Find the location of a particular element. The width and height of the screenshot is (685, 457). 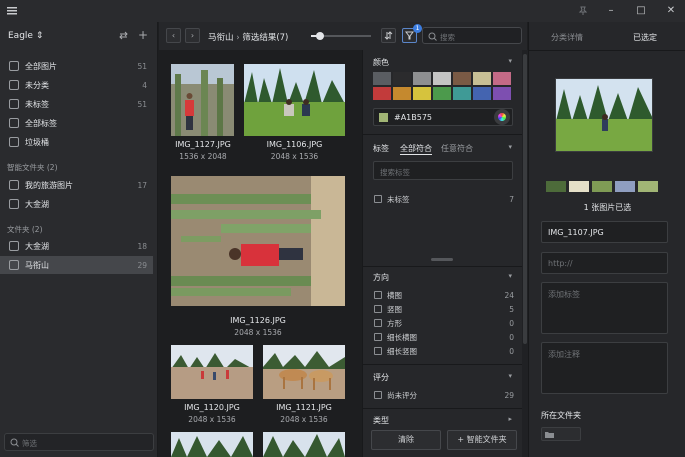

folder-maxianshan: 马衔山 29 is located at coordinates (76, 265).